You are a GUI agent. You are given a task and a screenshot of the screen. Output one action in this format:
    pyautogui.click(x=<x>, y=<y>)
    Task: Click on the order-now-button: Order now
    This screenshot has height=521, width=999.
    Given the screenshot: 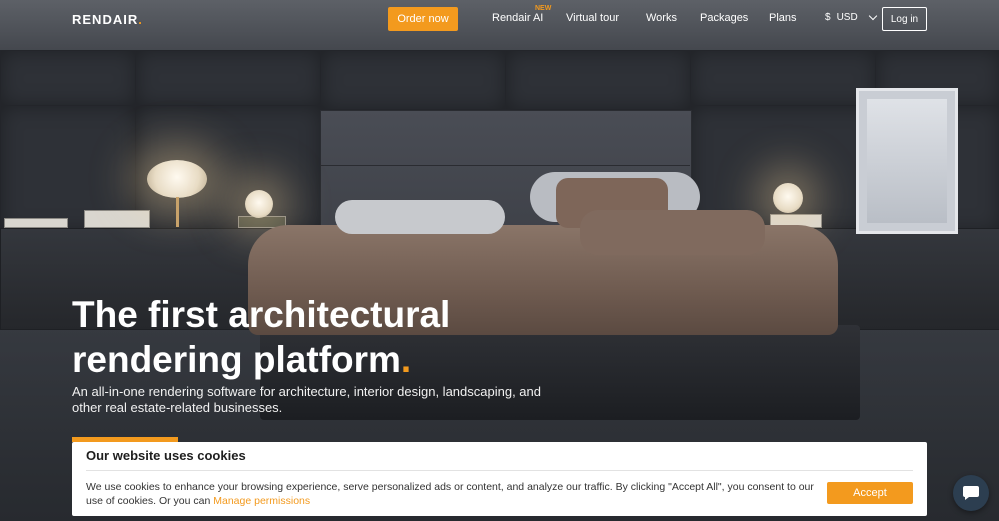 What is the action you would take?
    pyautogui.click(x=423, y=19)
    